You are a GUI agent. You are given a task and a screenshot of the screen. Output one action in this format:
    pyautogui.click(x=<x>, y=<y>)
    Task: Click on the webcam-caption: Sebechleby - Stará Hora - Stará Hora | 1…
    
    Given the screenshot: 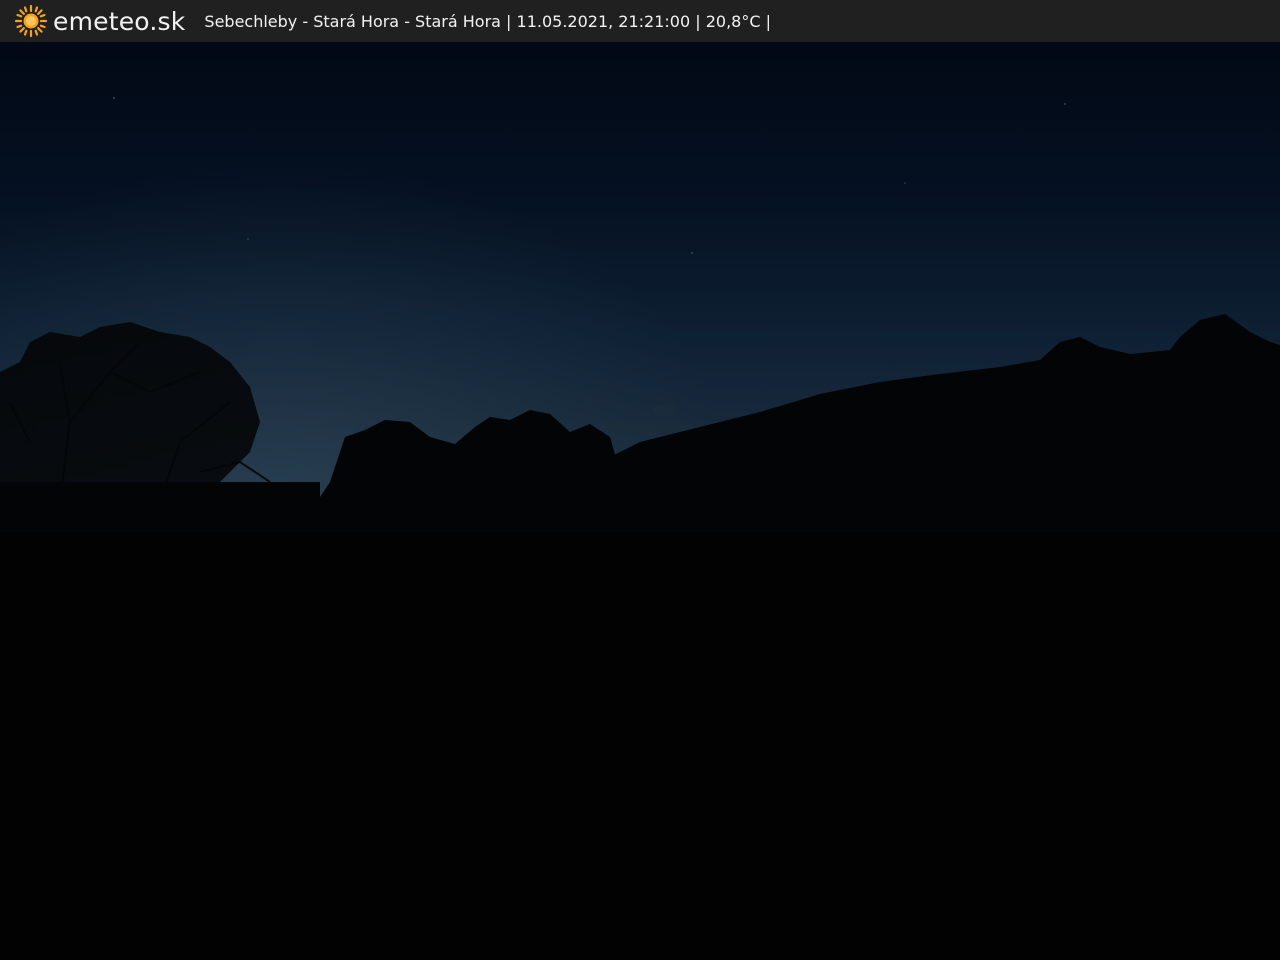 What is the action you would take?
    pyautogui.click(x=487, y=21)
    